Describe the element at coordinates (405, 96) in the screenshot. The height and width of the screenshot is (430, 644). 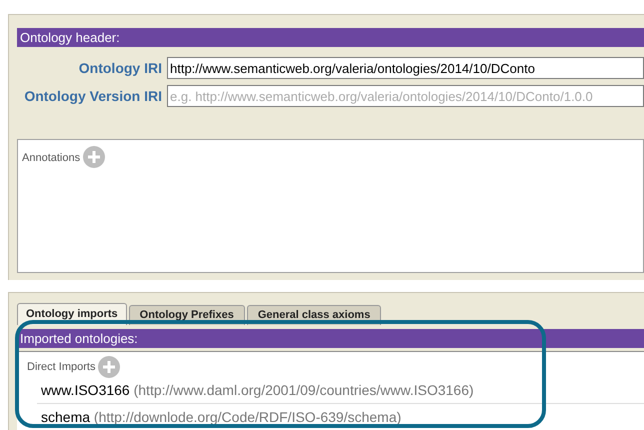
I see `iri-field: e.g. http://www.semanticweb.org/valeria/ontologies/2014/10/DConto/1.0.0` at that location.